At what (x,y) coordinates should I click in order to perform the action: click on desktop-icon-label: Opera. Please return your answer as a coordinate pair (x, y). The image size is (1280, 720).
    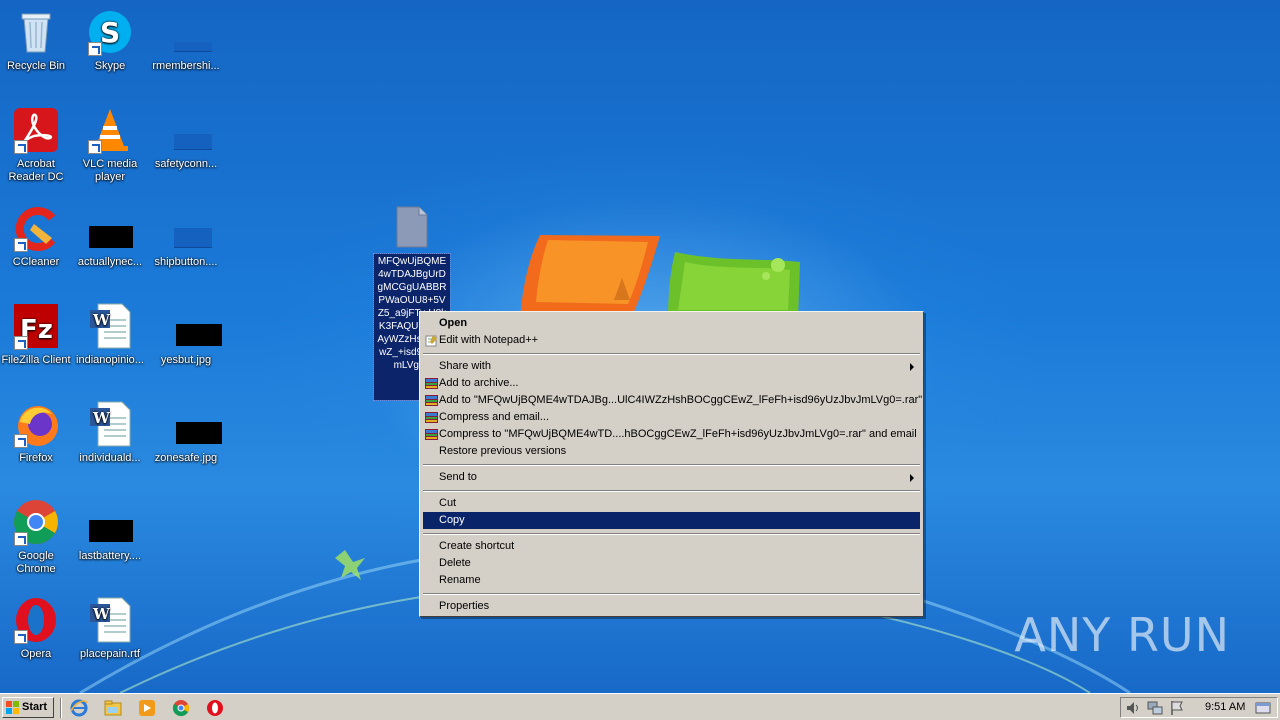
    Looking at the image, I should click on (36, 654).